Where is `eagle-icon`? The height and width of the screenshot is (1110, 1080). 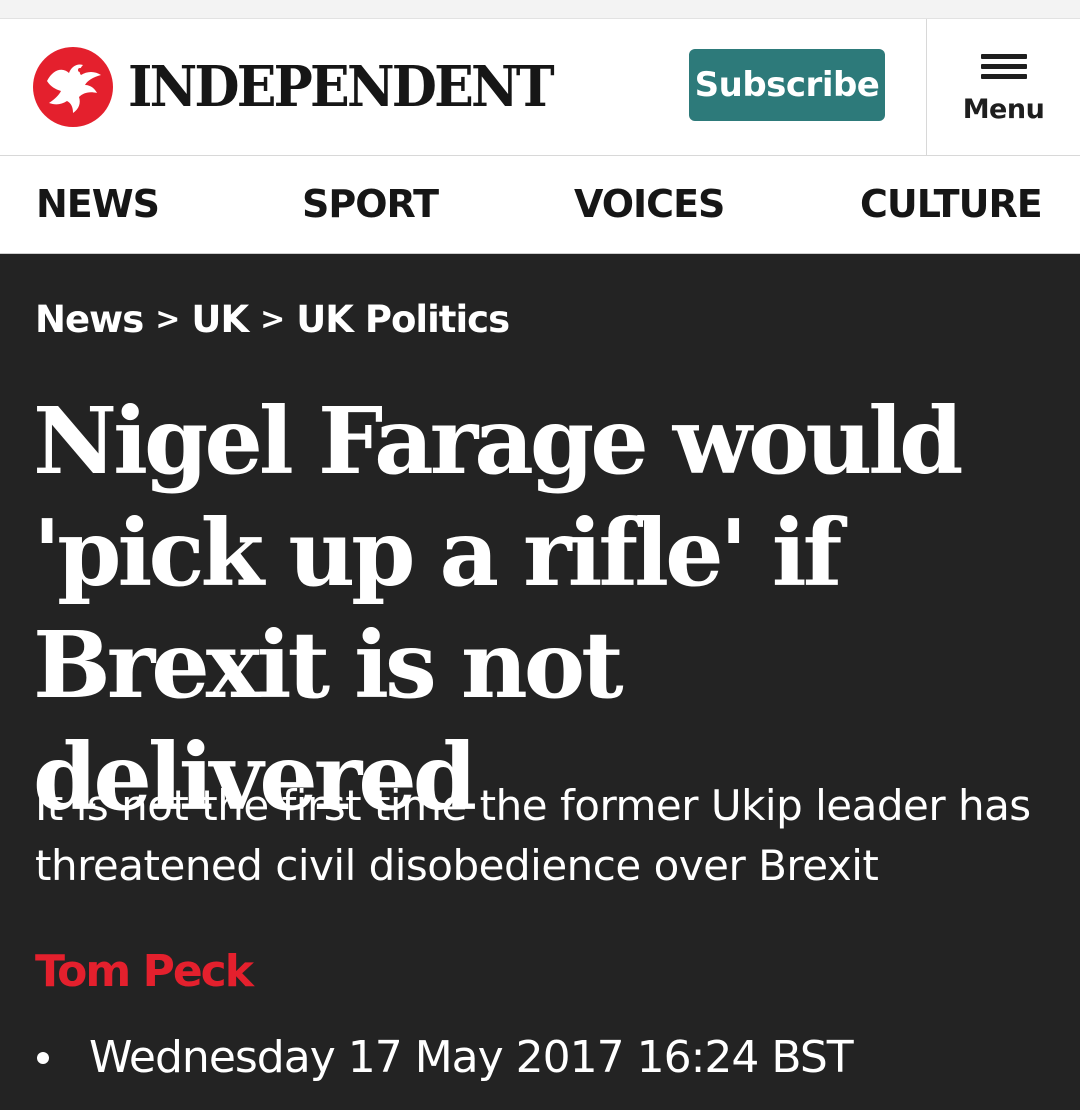
eagle-icon is located at coordinates (73, 87).